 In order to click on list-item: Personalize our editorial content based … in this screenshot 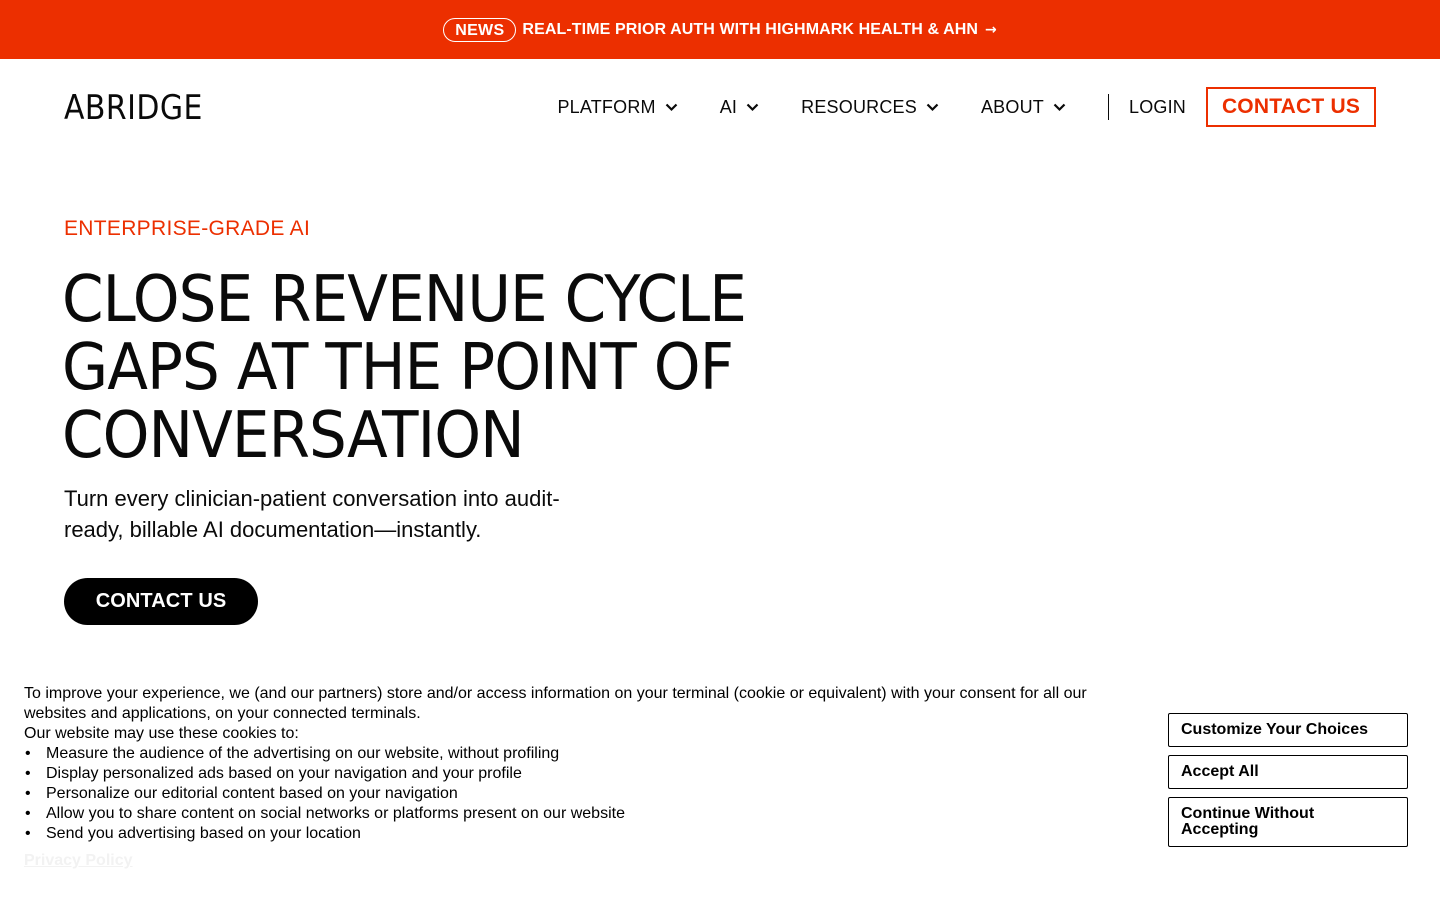, I will do `click(564, 794)`.